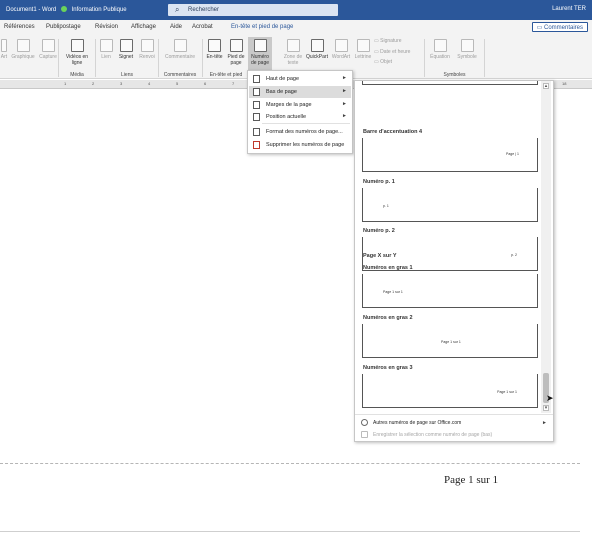 Image resolution: width=592 pixels, height=541 pixels. I want to click on scroll-down-arrow-icon: ▾, so click(546, 408).